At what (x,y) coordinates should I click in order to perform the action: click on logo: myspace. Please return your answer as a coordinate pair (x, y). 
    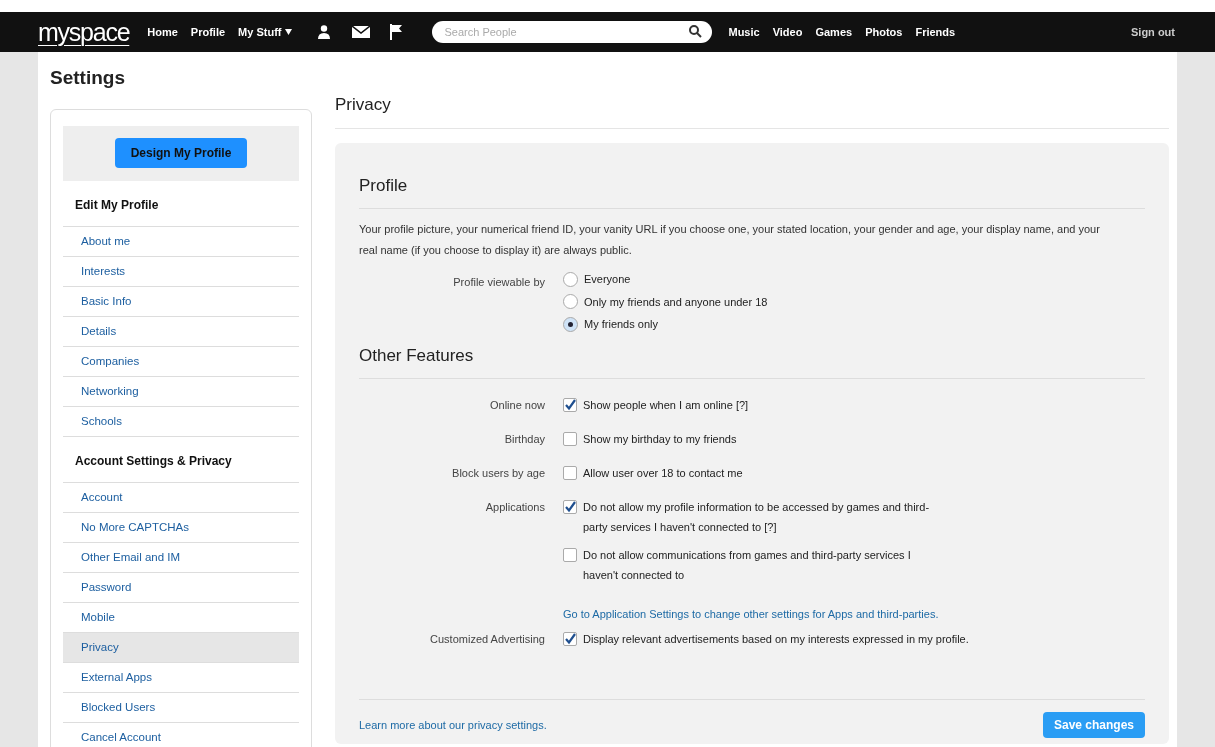
    Looking at the image, I should click on (84, 32).